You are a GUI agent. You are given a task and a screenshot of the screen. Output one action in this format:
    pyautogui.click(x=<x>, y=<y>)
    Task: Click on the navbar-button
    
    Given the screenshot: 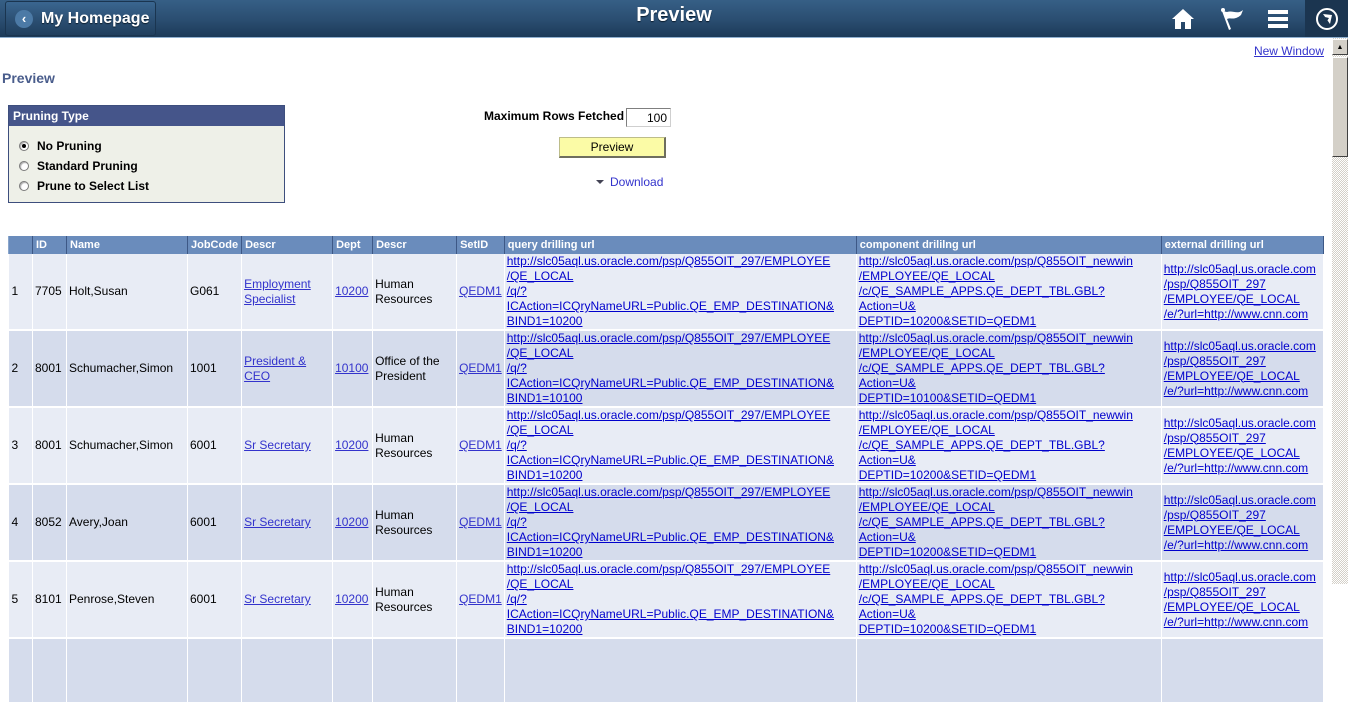 What is the action you would take?
    pyautogui.click(x=1326, y=18)
    